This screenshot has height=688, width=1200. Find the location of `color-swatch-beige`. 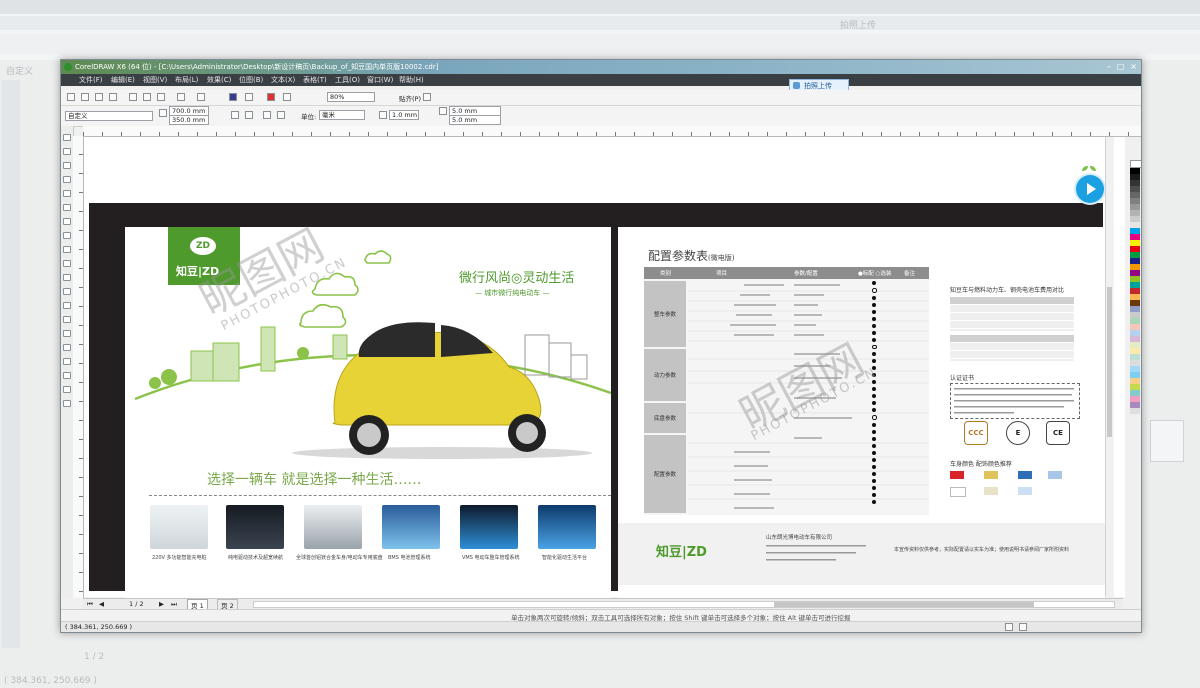

color-swatch-beige is located at coordinates (991, 491).